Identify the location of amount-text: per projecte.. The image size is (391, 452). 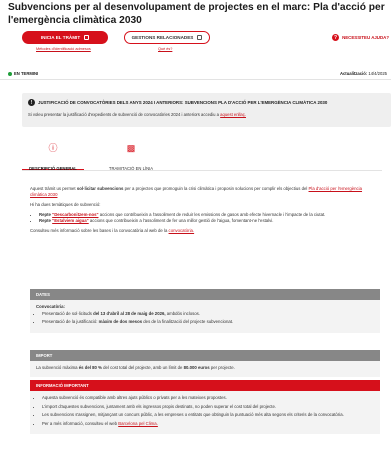
(222, 367).